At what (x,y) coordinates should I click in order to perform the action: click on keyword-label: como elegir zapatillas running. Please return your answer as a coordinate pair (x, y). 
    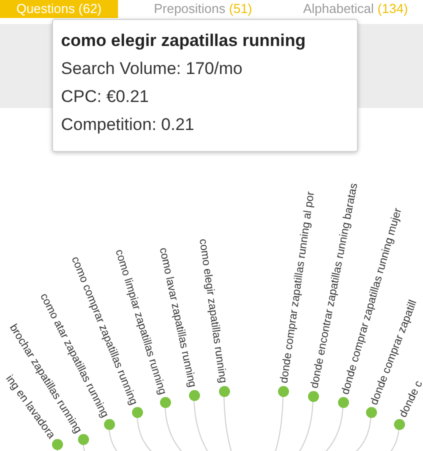
    Looking at the image, I should click on (213, 311).